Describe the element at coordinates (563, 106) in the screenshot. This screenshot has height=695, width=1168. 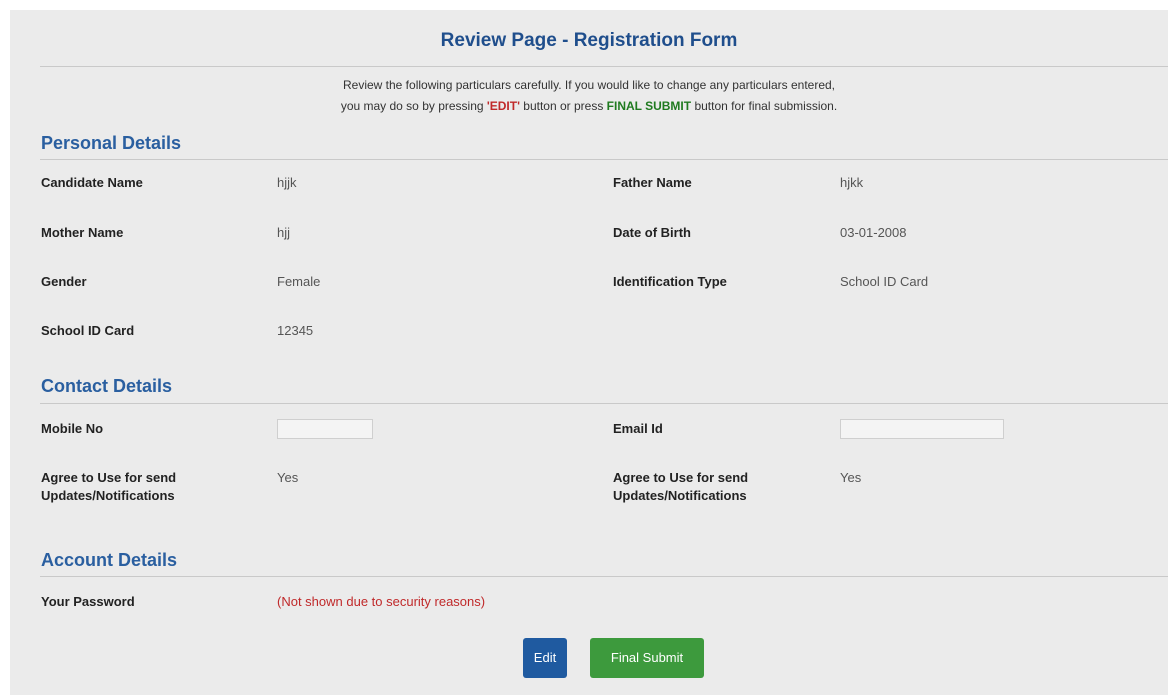
I see `intro-text-middle: button or press` at that location.